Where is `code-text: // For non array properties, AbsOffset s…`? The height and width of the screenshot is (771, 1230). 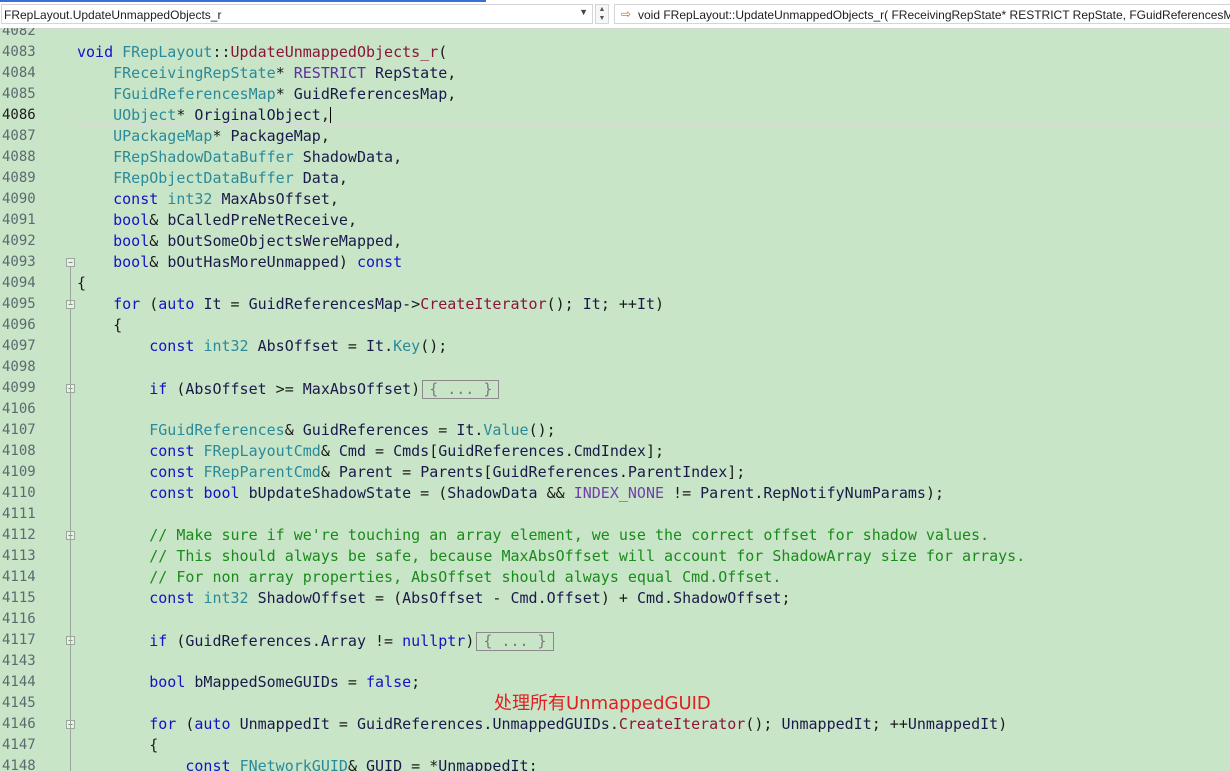
code-text: // For non array properties, AbsOffset s… is located at coordinates (465, 577).